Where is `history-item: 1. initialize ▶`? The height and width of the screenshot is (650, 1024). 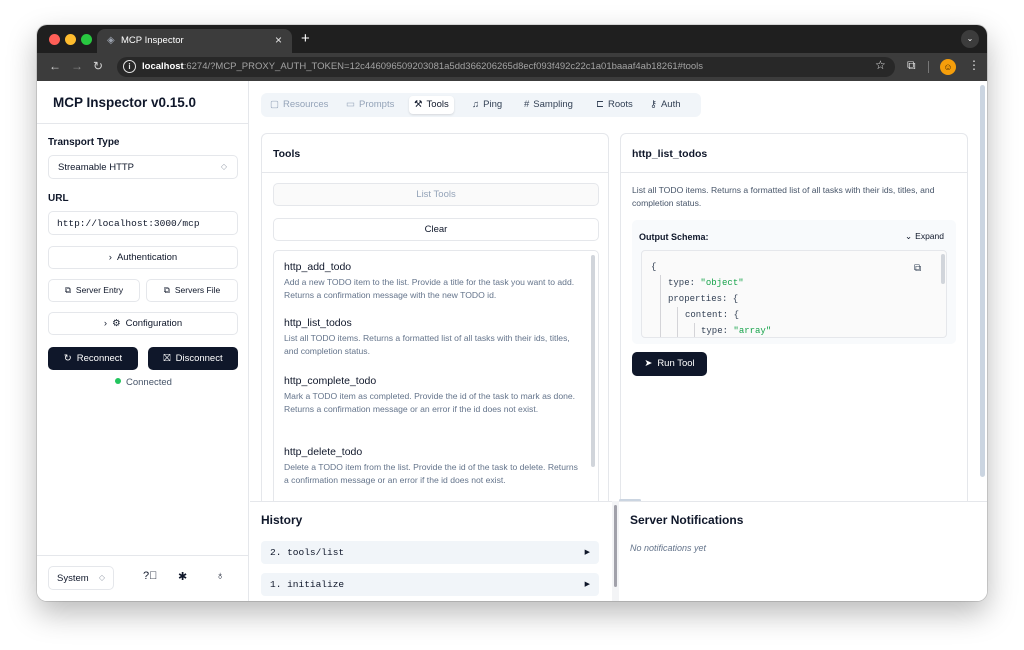 history-item: 1. initialize ▶ is located at coordinates (430, 584).